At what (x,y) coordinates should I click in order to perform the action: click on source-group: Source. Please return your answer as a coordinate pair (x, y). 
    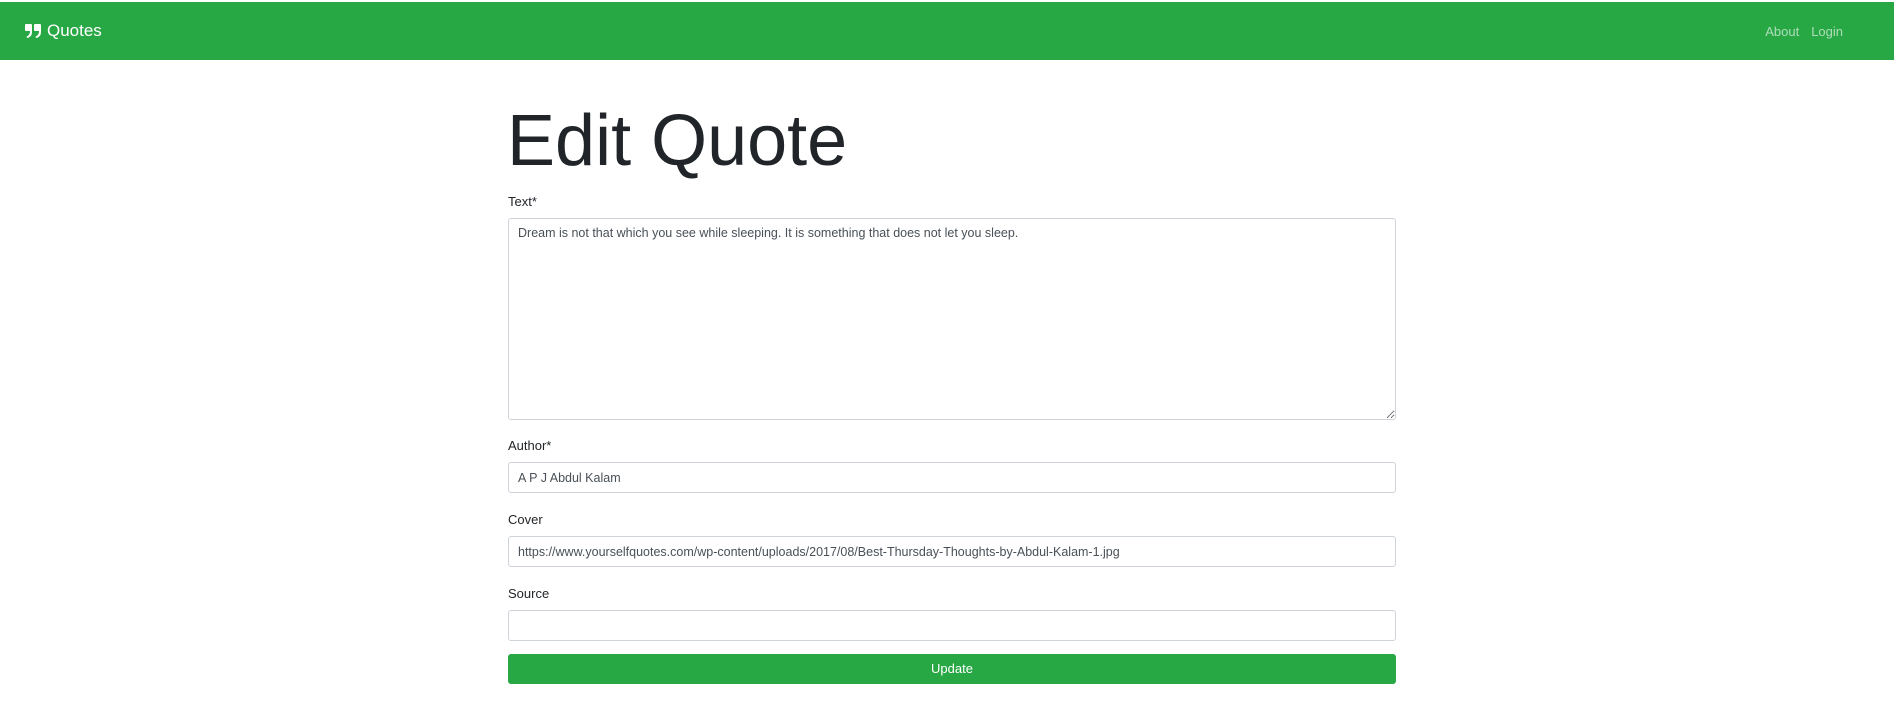
    Looking at the image, I should click on (952, 613).